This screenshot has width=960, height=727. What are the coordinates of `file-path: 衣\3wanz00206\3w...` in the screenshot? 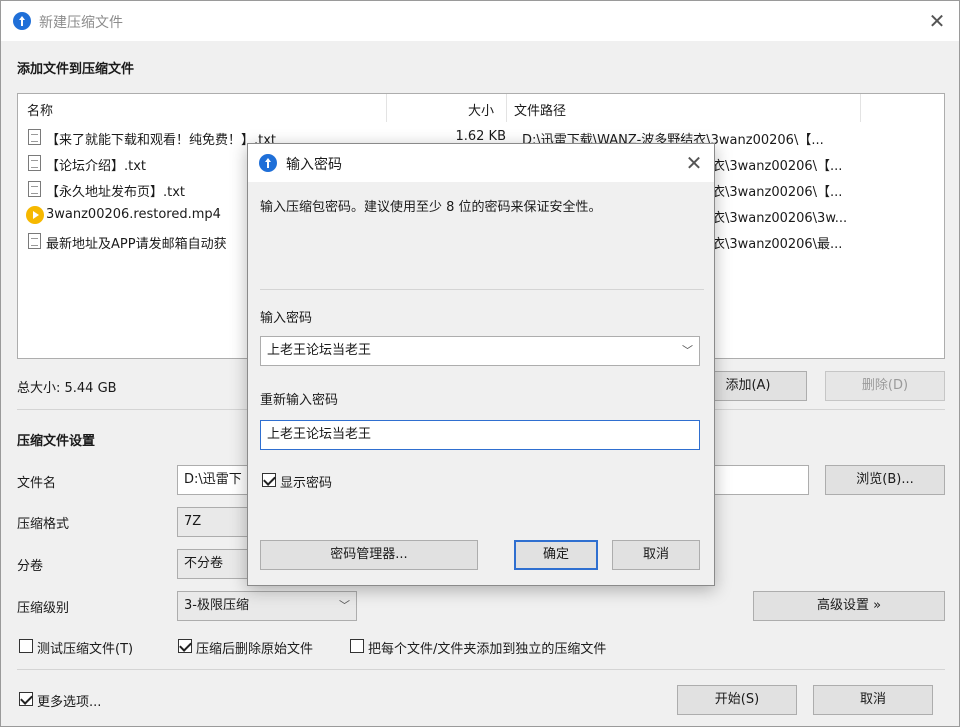 It's located at (780, 218).